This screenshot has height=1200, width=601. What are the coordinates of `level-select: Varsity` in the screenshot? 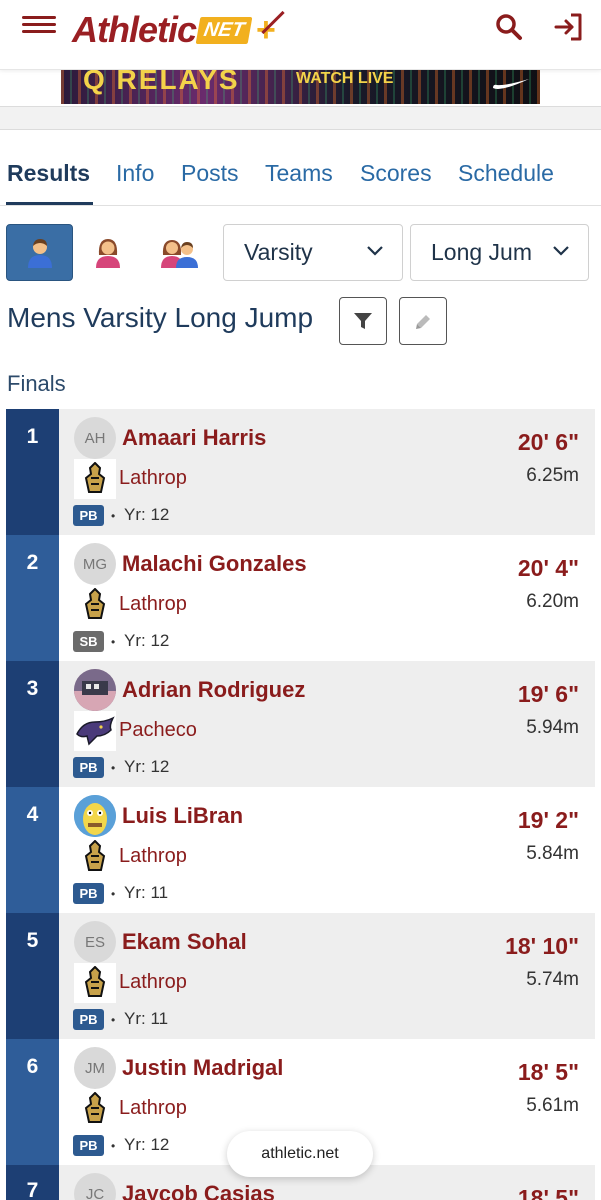 It's located at (313, 252).